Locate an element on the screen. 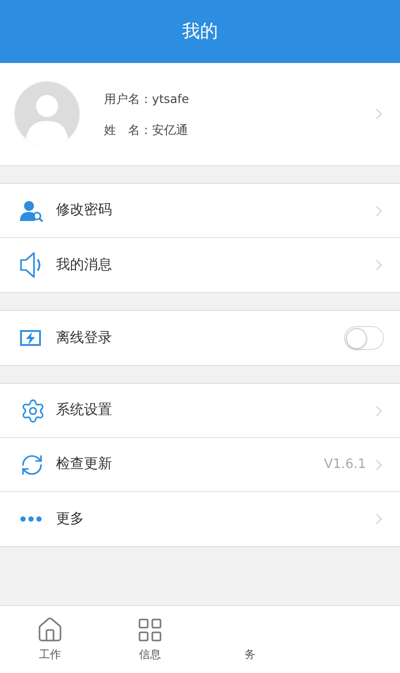 This screenshot has height=673, width=400. tab-item: 务 is located at coordinates (250, 639).